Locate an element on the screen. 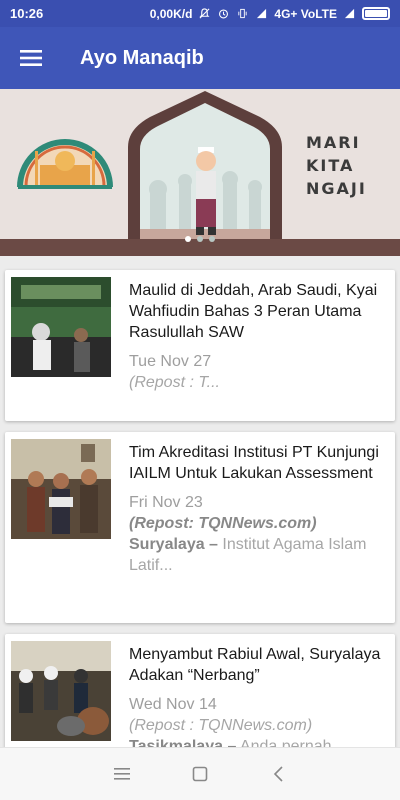 Image resolution: width=400 pixels, height=800 pixels. app-bar: Ayo Manaqib is located at coordinates (200, 58).